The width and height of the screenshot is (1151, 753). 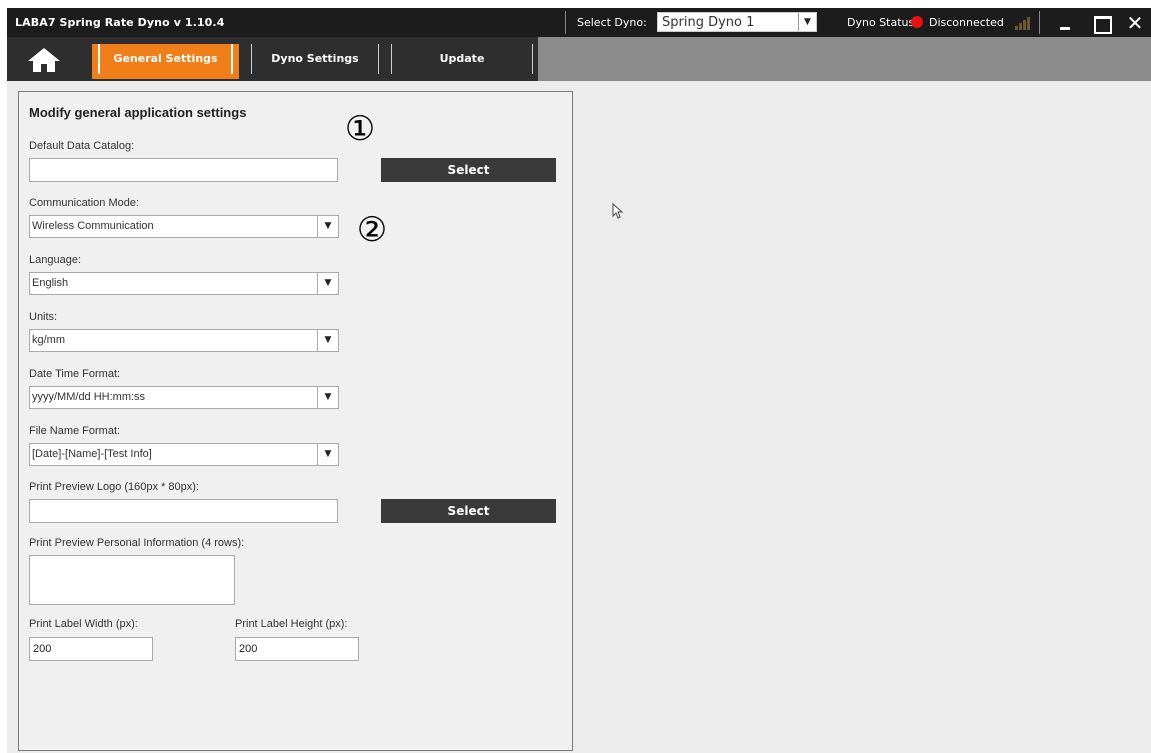 I want to click on home-icon, so click(x=44, y=60).